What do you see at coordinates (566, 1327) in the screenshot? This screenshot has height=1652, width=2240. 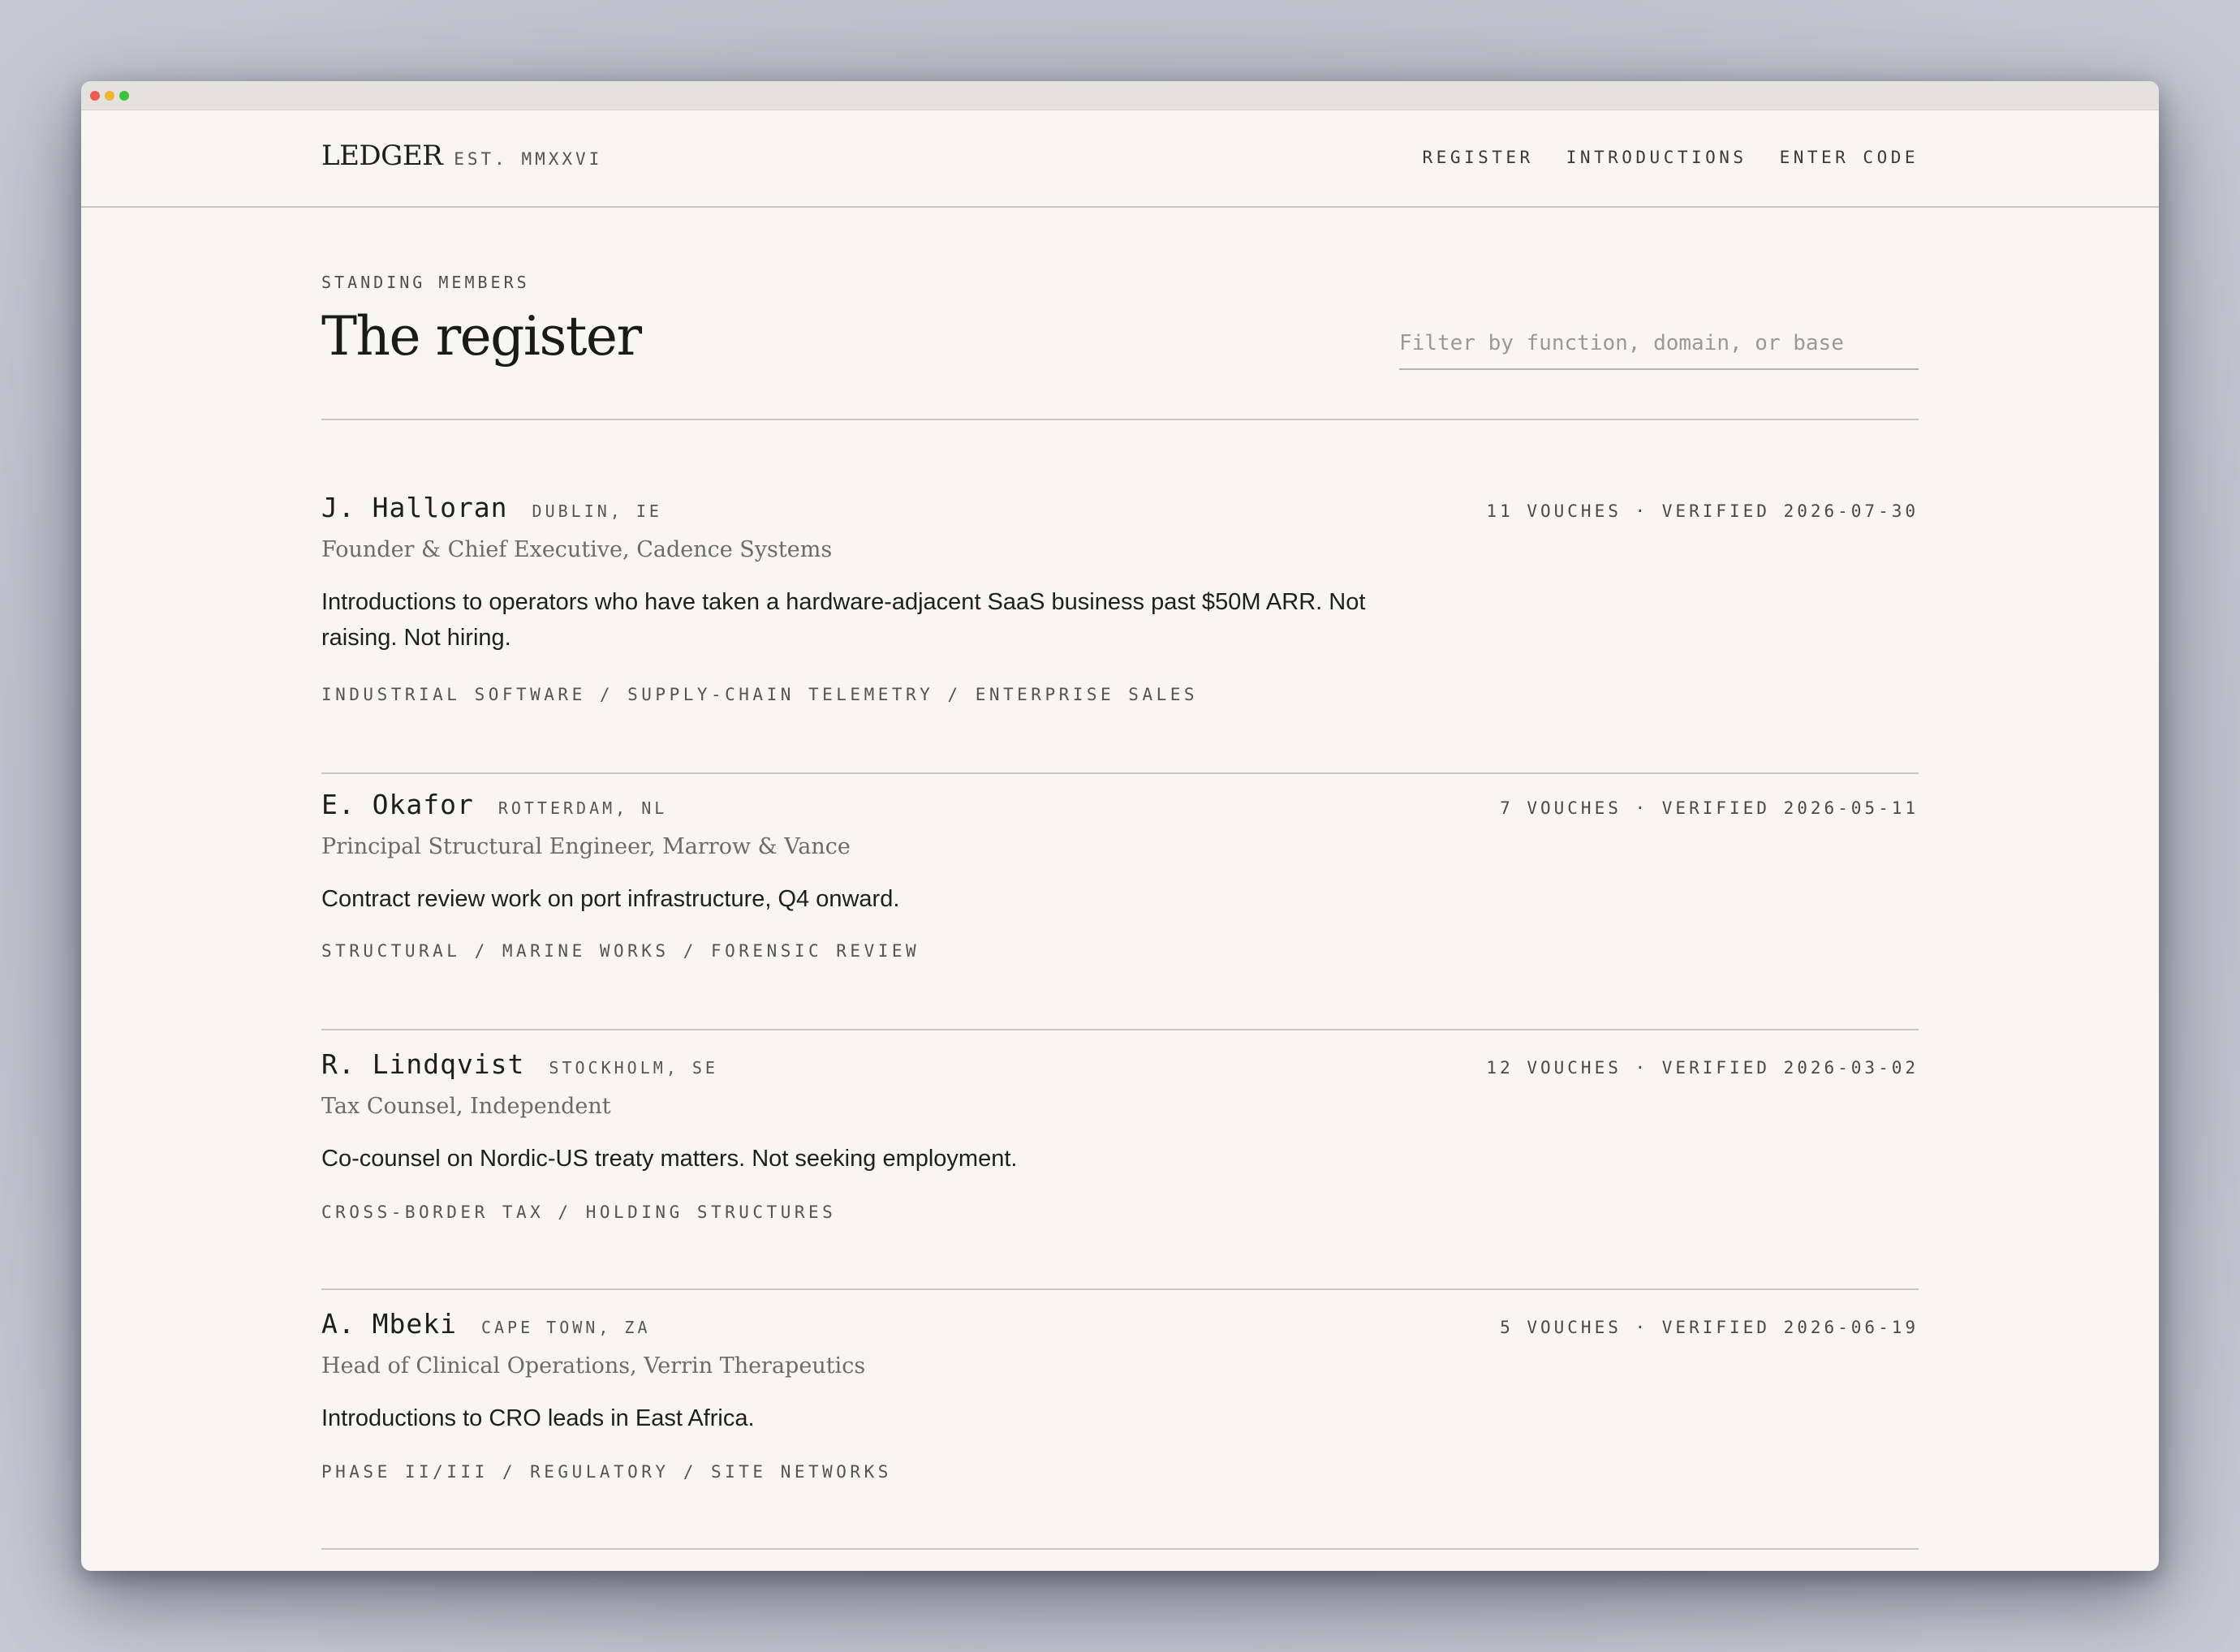 I see `member-city: CAPE TOWN, ZA` at bounding box center [566, 1327].